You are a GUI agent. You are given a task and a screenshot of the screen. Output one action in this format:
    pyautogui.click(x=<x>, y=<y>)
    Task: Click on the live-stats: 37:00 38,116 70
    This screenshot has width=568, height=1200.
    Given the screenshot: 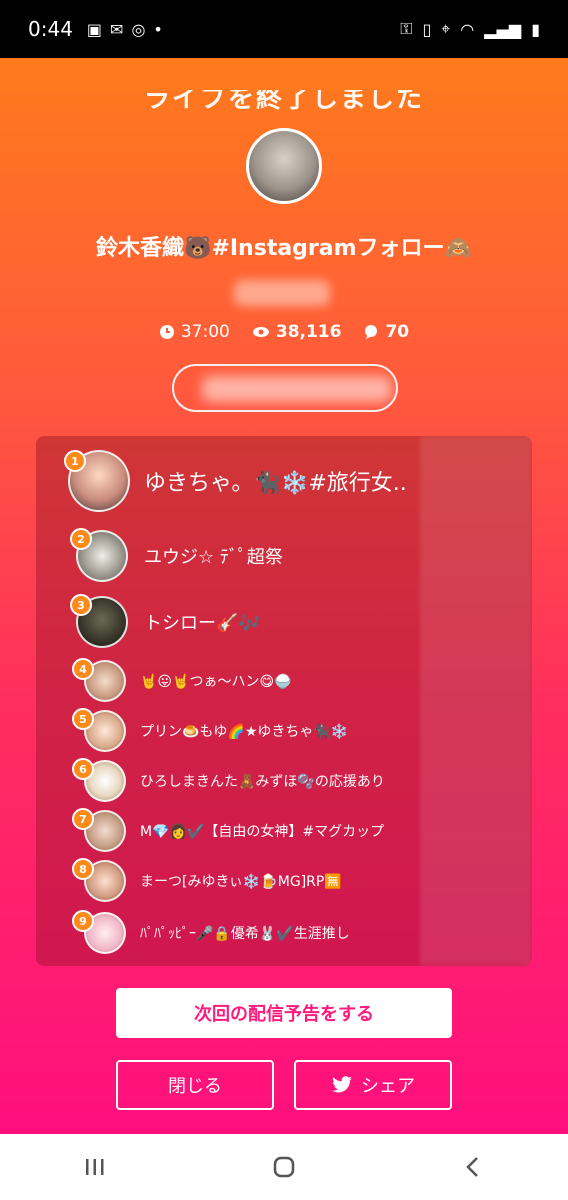 What is the action you would take?
    pyautogui.click(x=284, y=332)
    